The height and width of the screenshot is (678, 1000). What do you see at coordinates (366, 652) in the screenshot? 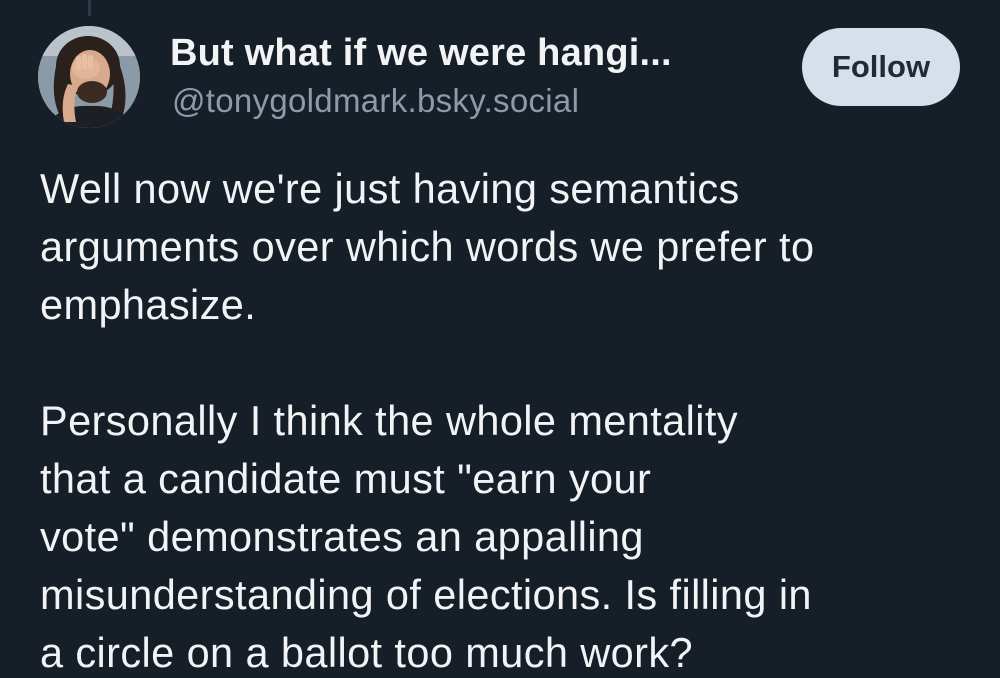
I see `text-line: a circle on a ballot too much work?` at bounding box center [366, 652].